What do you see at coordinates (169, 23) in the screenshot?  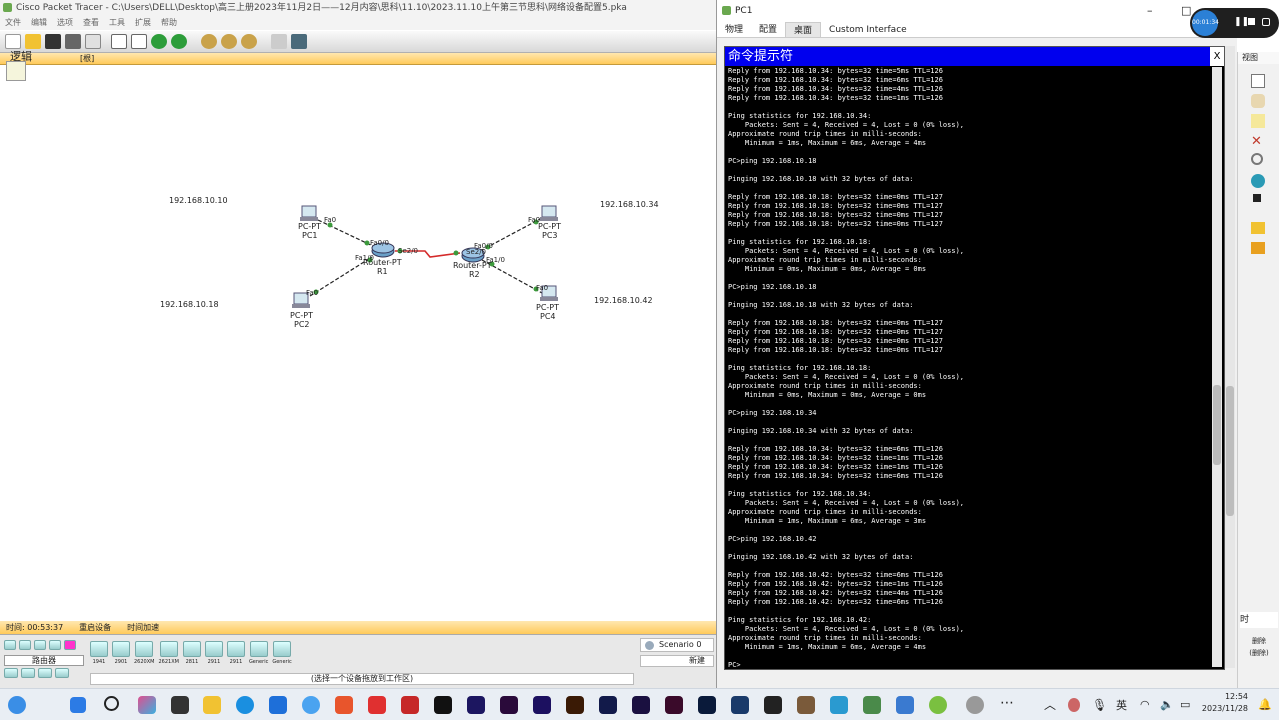 I see `menu-help: 帮助` at bounding box center [169, 23].